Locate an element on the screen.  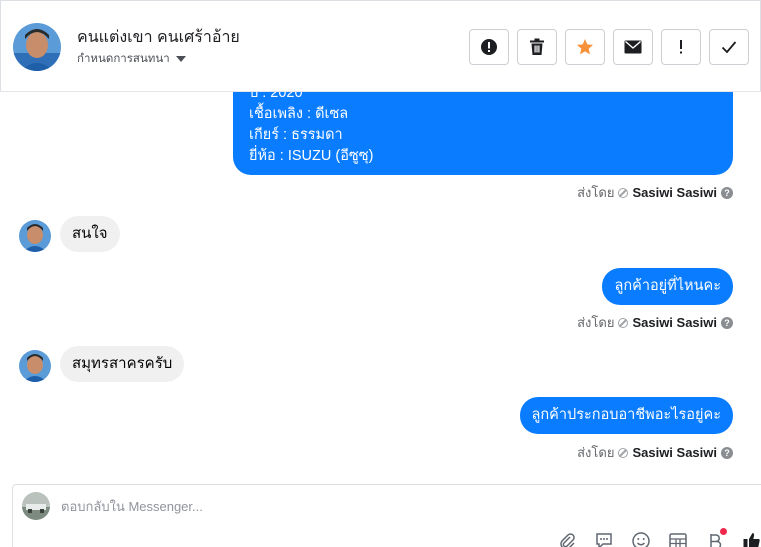
reply-input is located at coordinates (341, 506).